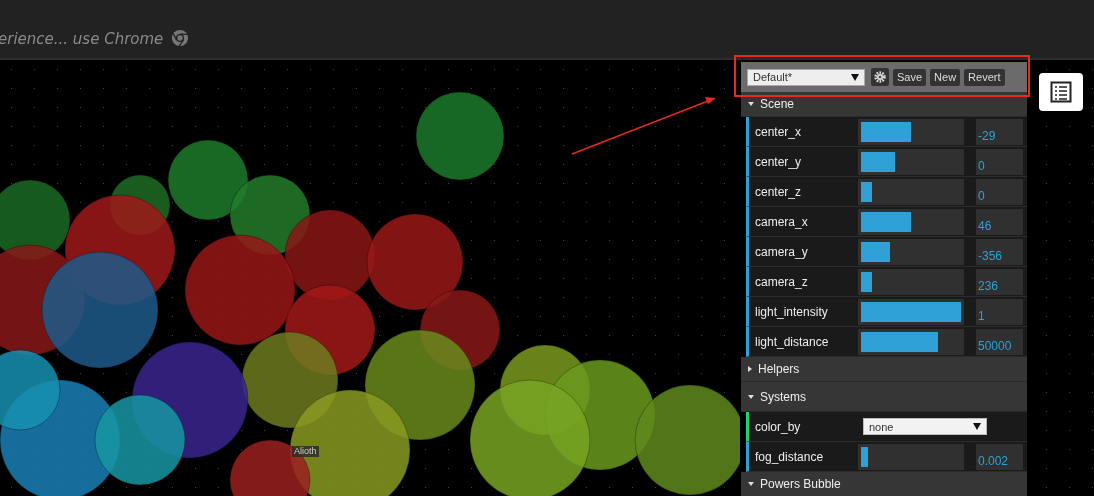  I want to click on control-label: camera_z, so click(782, 281).